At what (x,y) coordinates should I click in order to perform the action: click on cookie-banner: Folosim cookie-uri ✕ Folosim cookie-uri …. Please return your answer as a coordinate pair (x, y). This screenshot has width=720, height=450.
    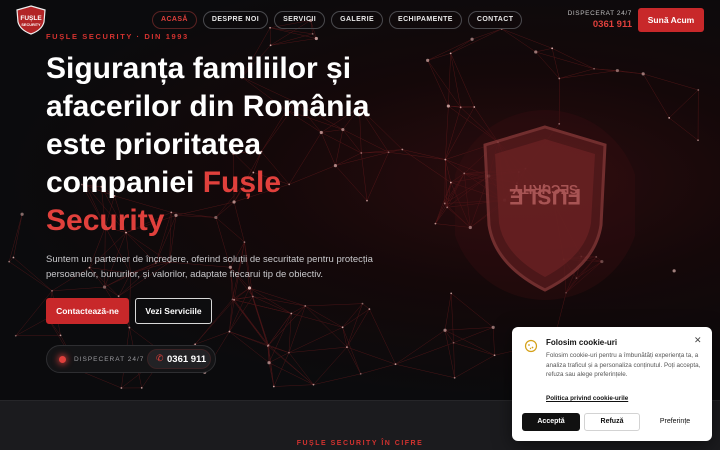
    Looking at the image, I should click on (612, 384).